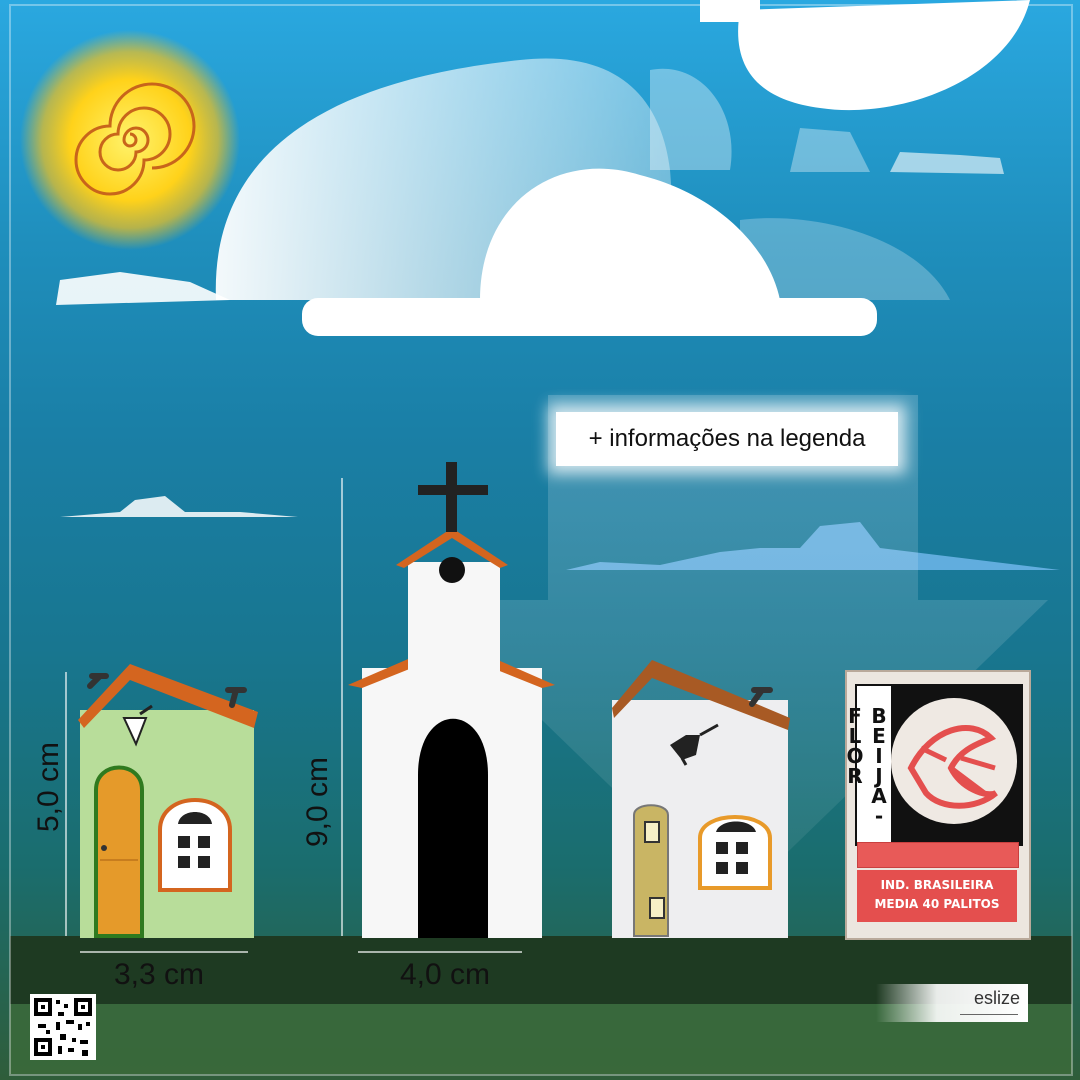 The width and height of the screenshot is (1080, 1080). Describe the element at coordinates (159, 974) in the screenshot. I see `house-width-label: 3,3 cm` at that location.